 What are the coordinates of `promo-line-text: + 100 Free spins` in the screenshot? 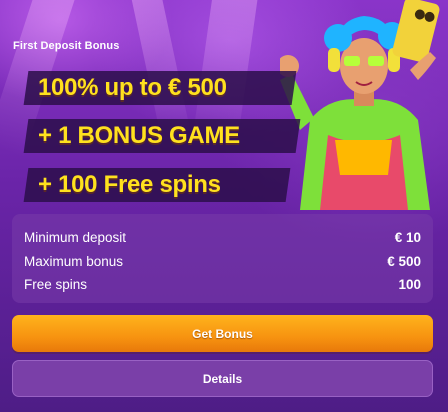 It's located at (129, 184).